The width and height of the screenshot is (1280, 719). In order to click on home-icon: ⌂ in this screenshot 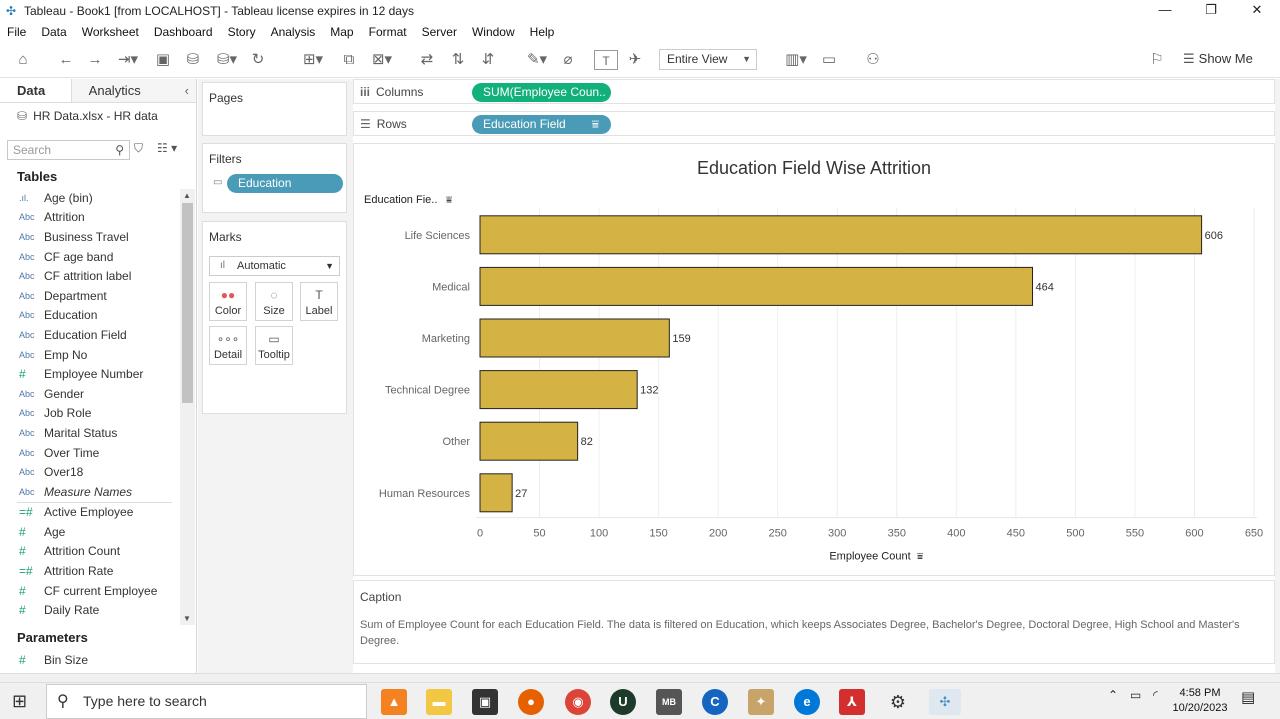, I will do `click(23, 60)`.